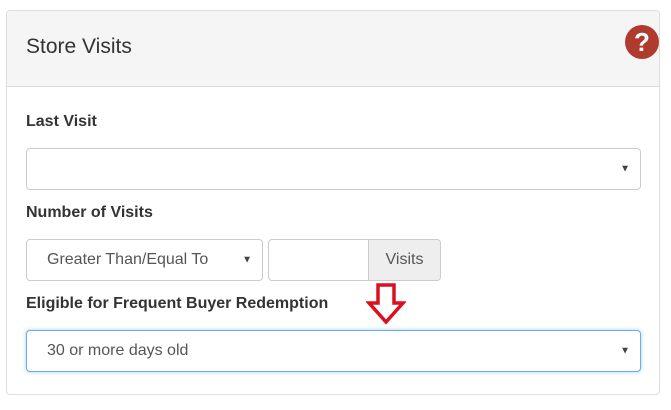 This screenshot has height=410, width=671. What do you see at coordinates (79, 46) in the screenshot?
I see `panel-title: Store Visits` at bounding box center [79, 46].